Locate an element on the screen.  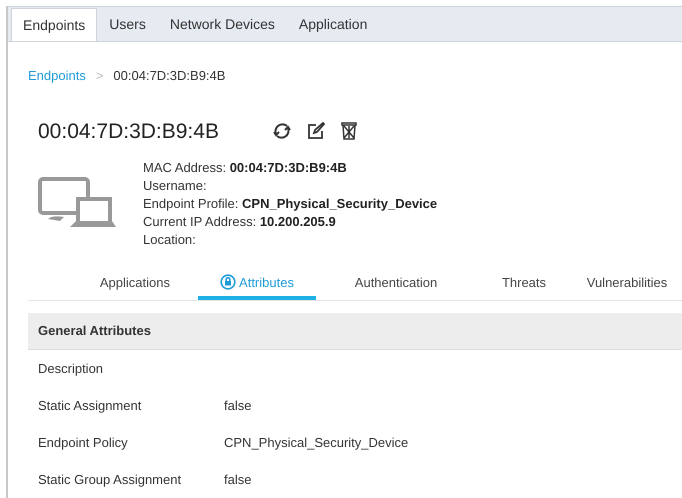
section-header: General Attributes is located at coordinates (355, 331).